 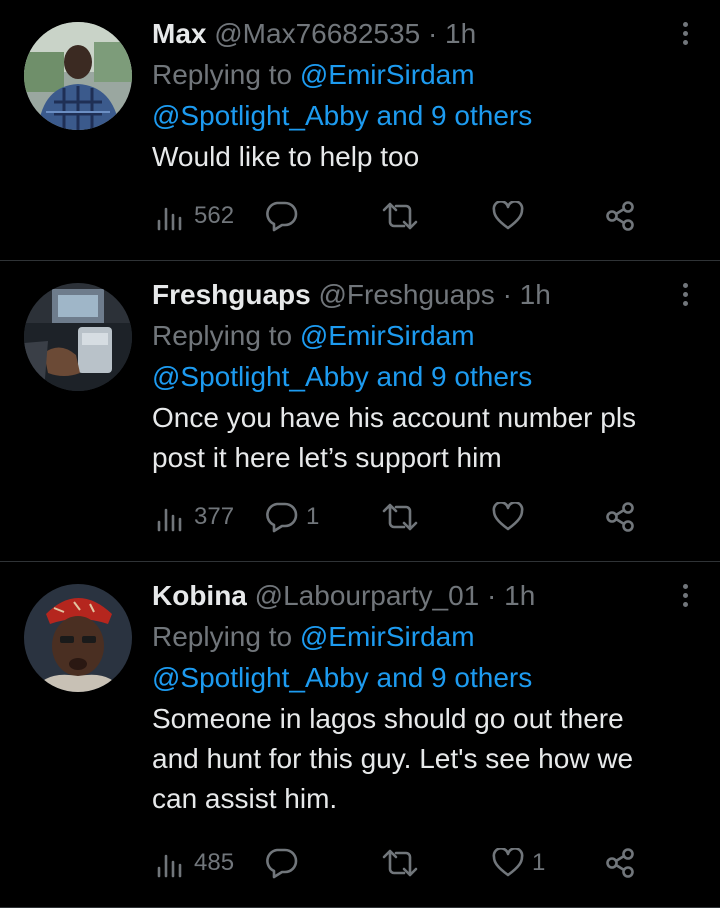 I want to click on views-button: 562, so click(x=195, y=216).